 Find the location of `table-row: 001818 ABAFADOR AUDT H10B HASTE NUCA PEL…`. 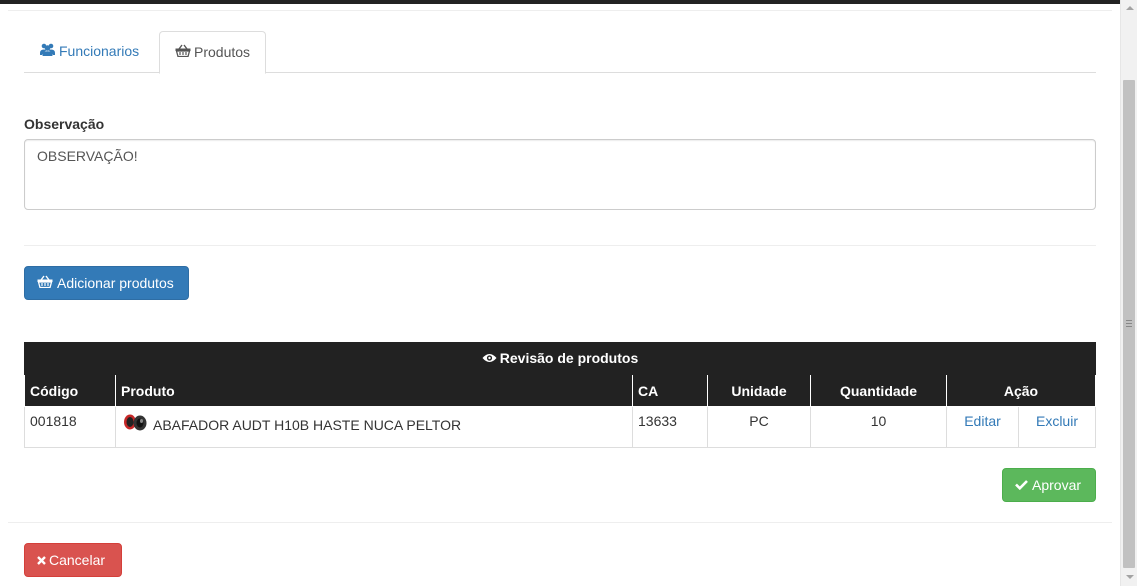

table-row: 001818 ABAFADOR AUDT H10B HASTE NUCA PEL… is located at coordinates (560, 427).